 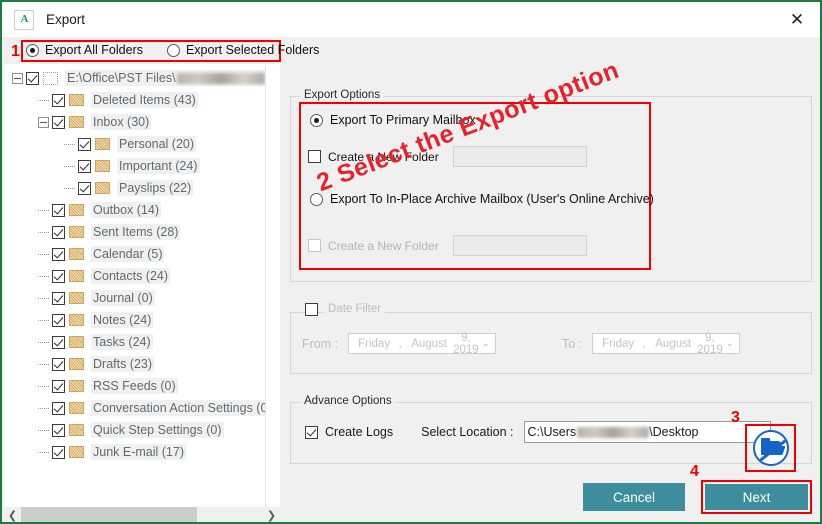 I want to click on folder-browse-icon, so click(x=770, y=448).